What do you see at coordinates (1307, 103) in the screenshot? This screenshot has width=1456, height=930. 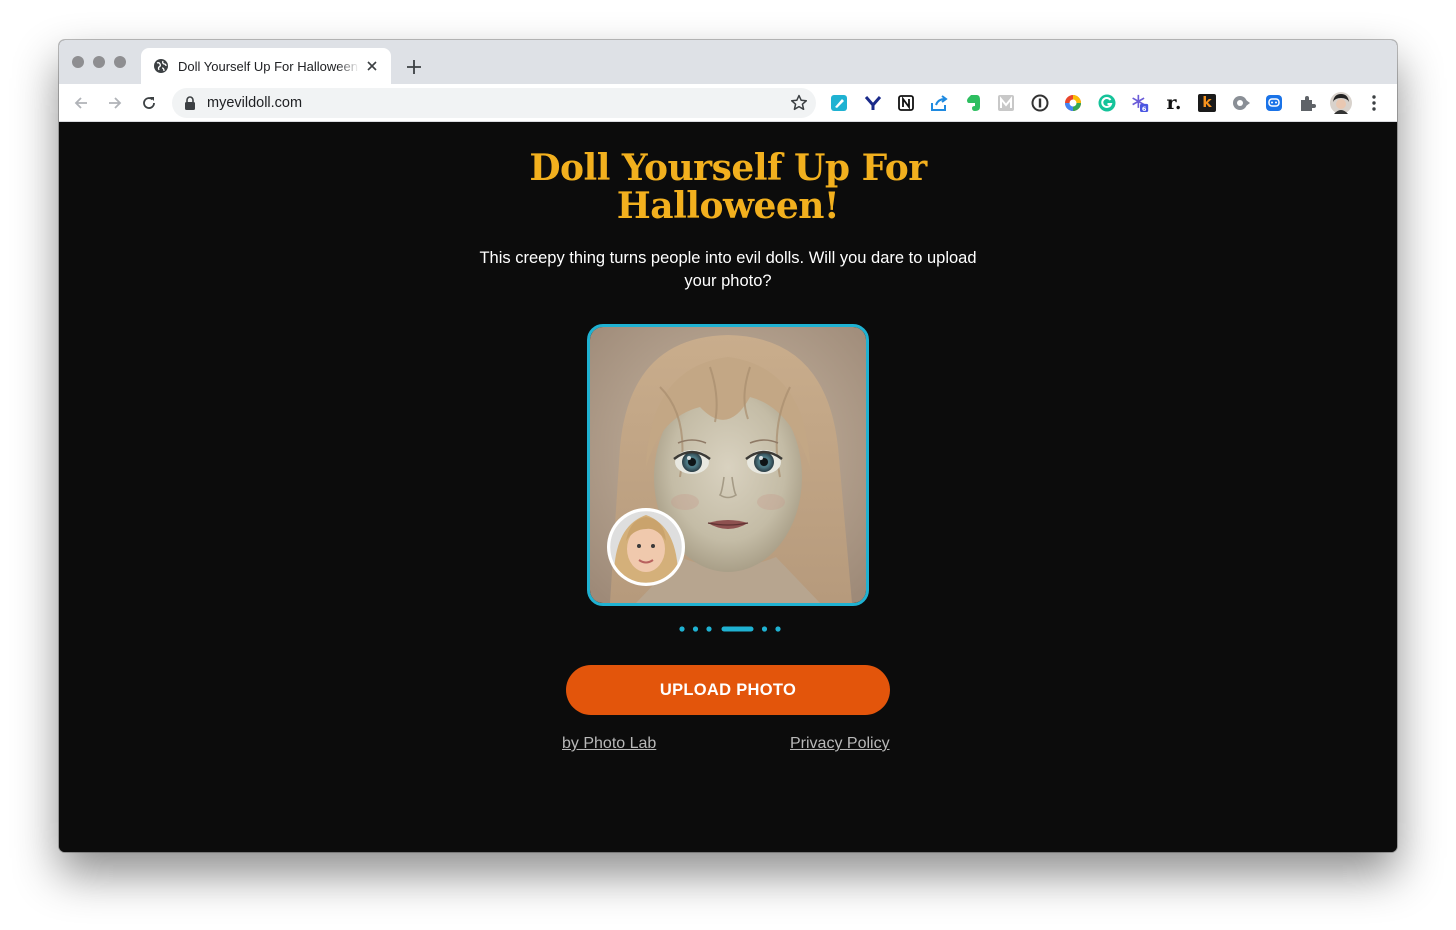 I see `puzzle-icon` at bounding box center [1307, 103].